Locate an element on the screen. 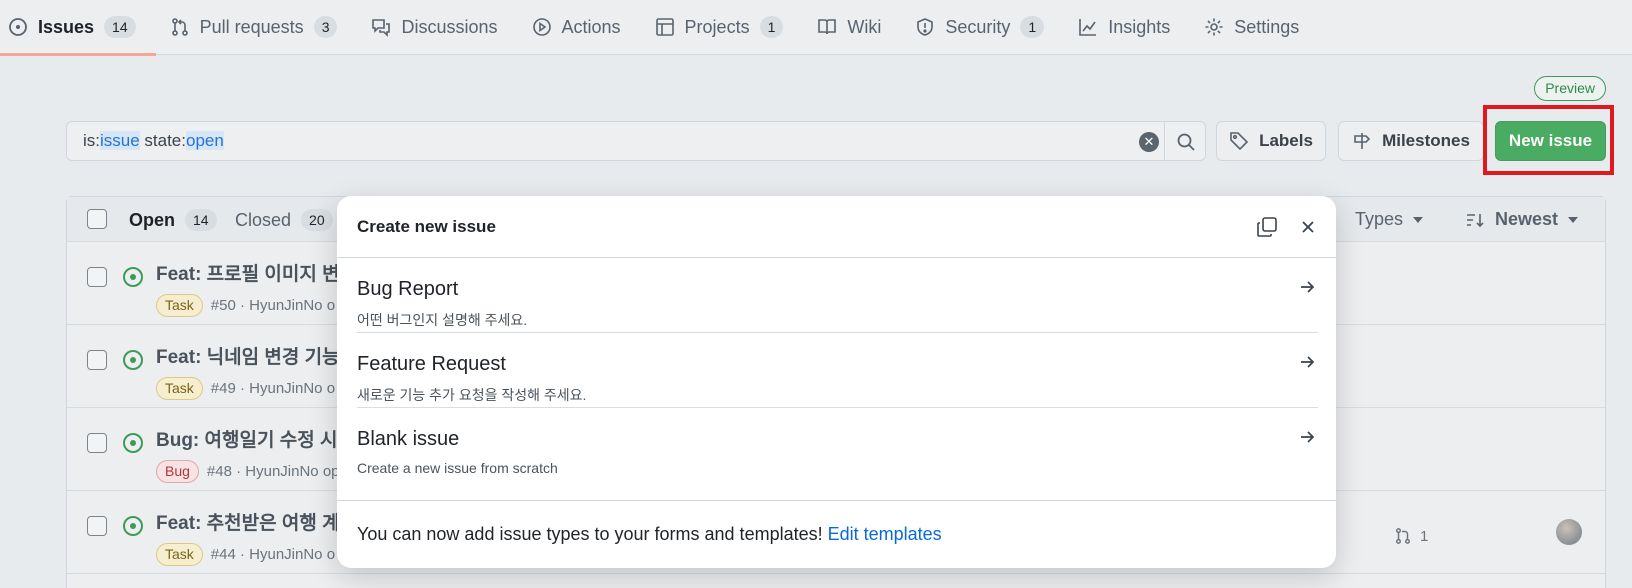 The image size is (1632, 588). tab-actions-label: Actions is located at coordinates (591, 26).